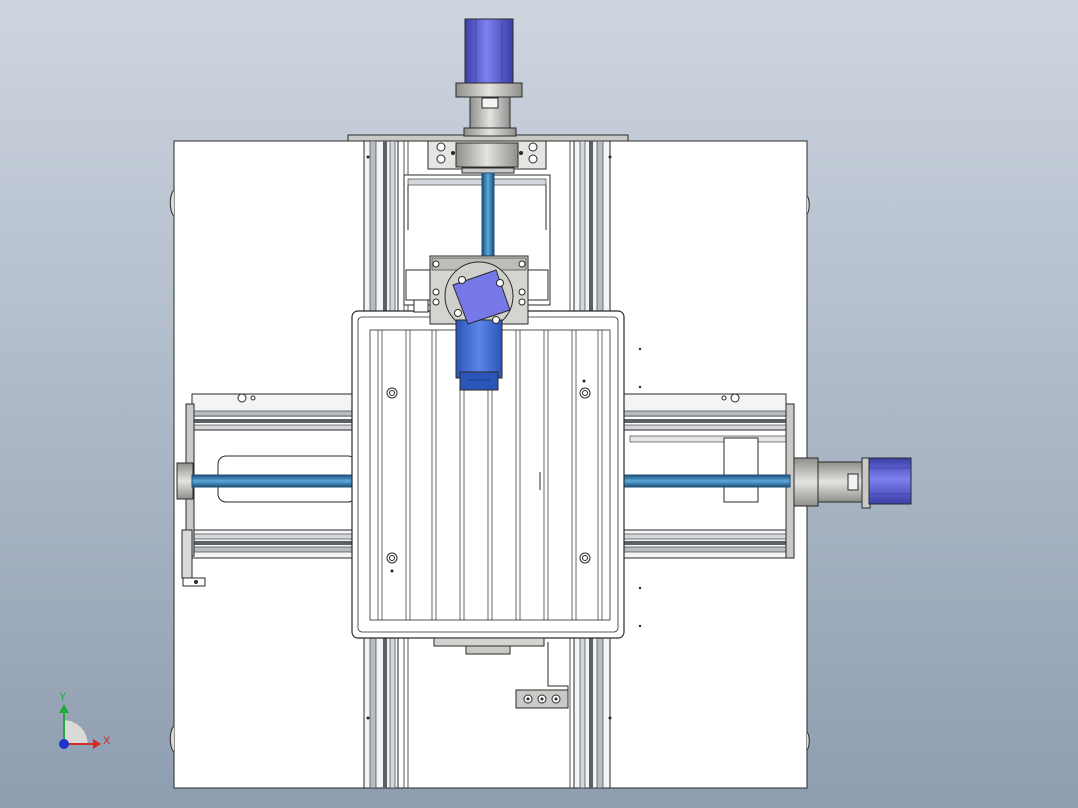 The image size is (1078, 808). What do you see at coordinates (487, 157) in the screenshot?
I see `y-motor-mount-block` at bounding box center [487, 157].